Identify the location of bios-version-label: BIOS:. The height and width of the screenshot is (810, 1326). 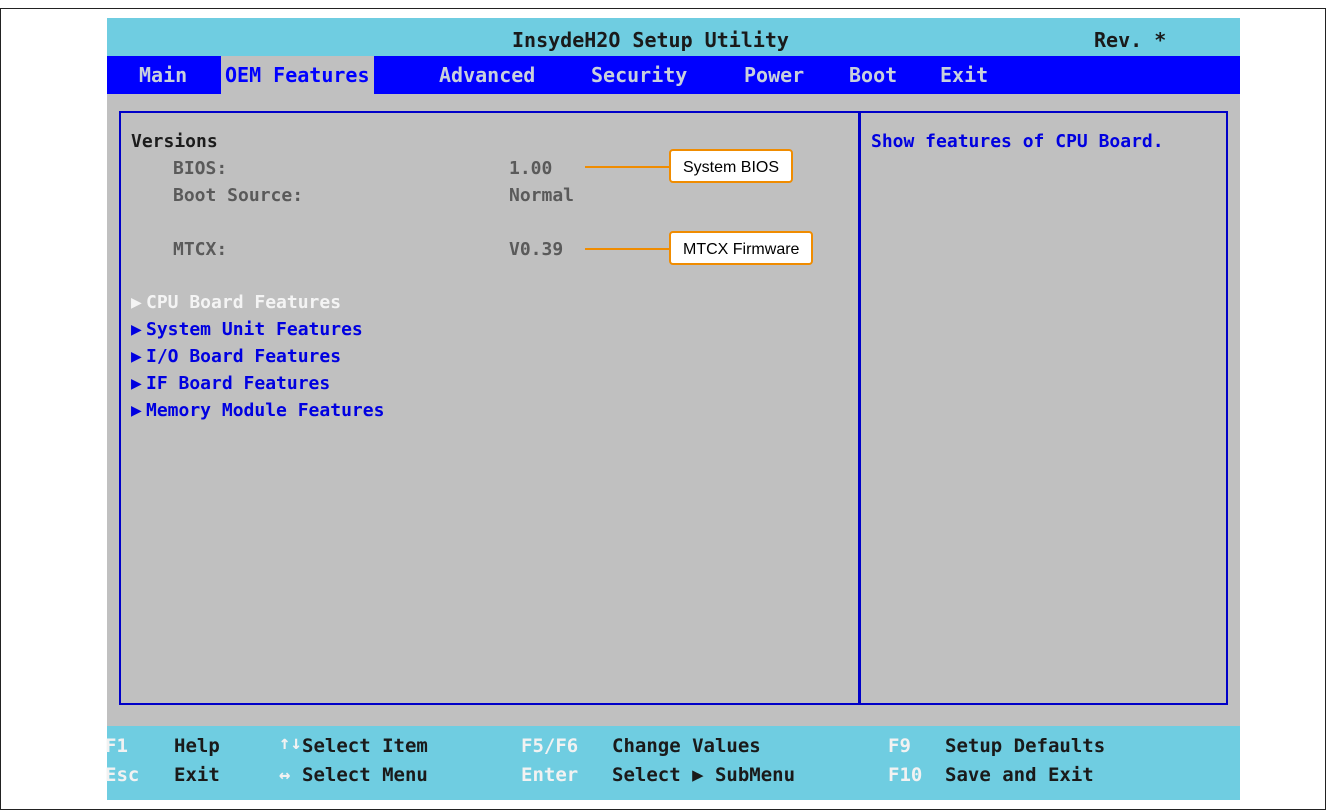
(200, 168).